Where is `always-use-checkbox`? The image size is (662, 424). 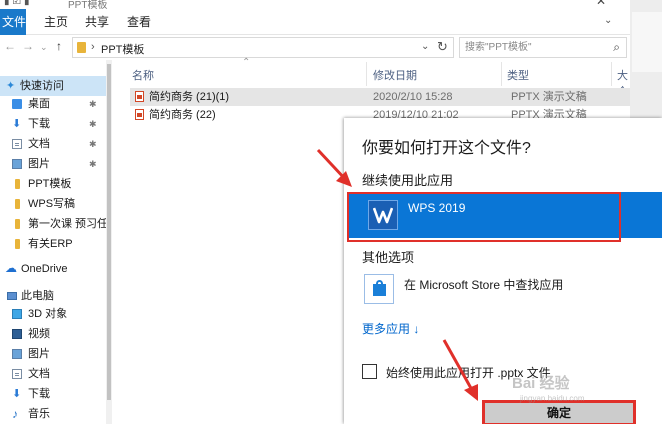 always-use-checkbox is located at coordinates (369, 371).